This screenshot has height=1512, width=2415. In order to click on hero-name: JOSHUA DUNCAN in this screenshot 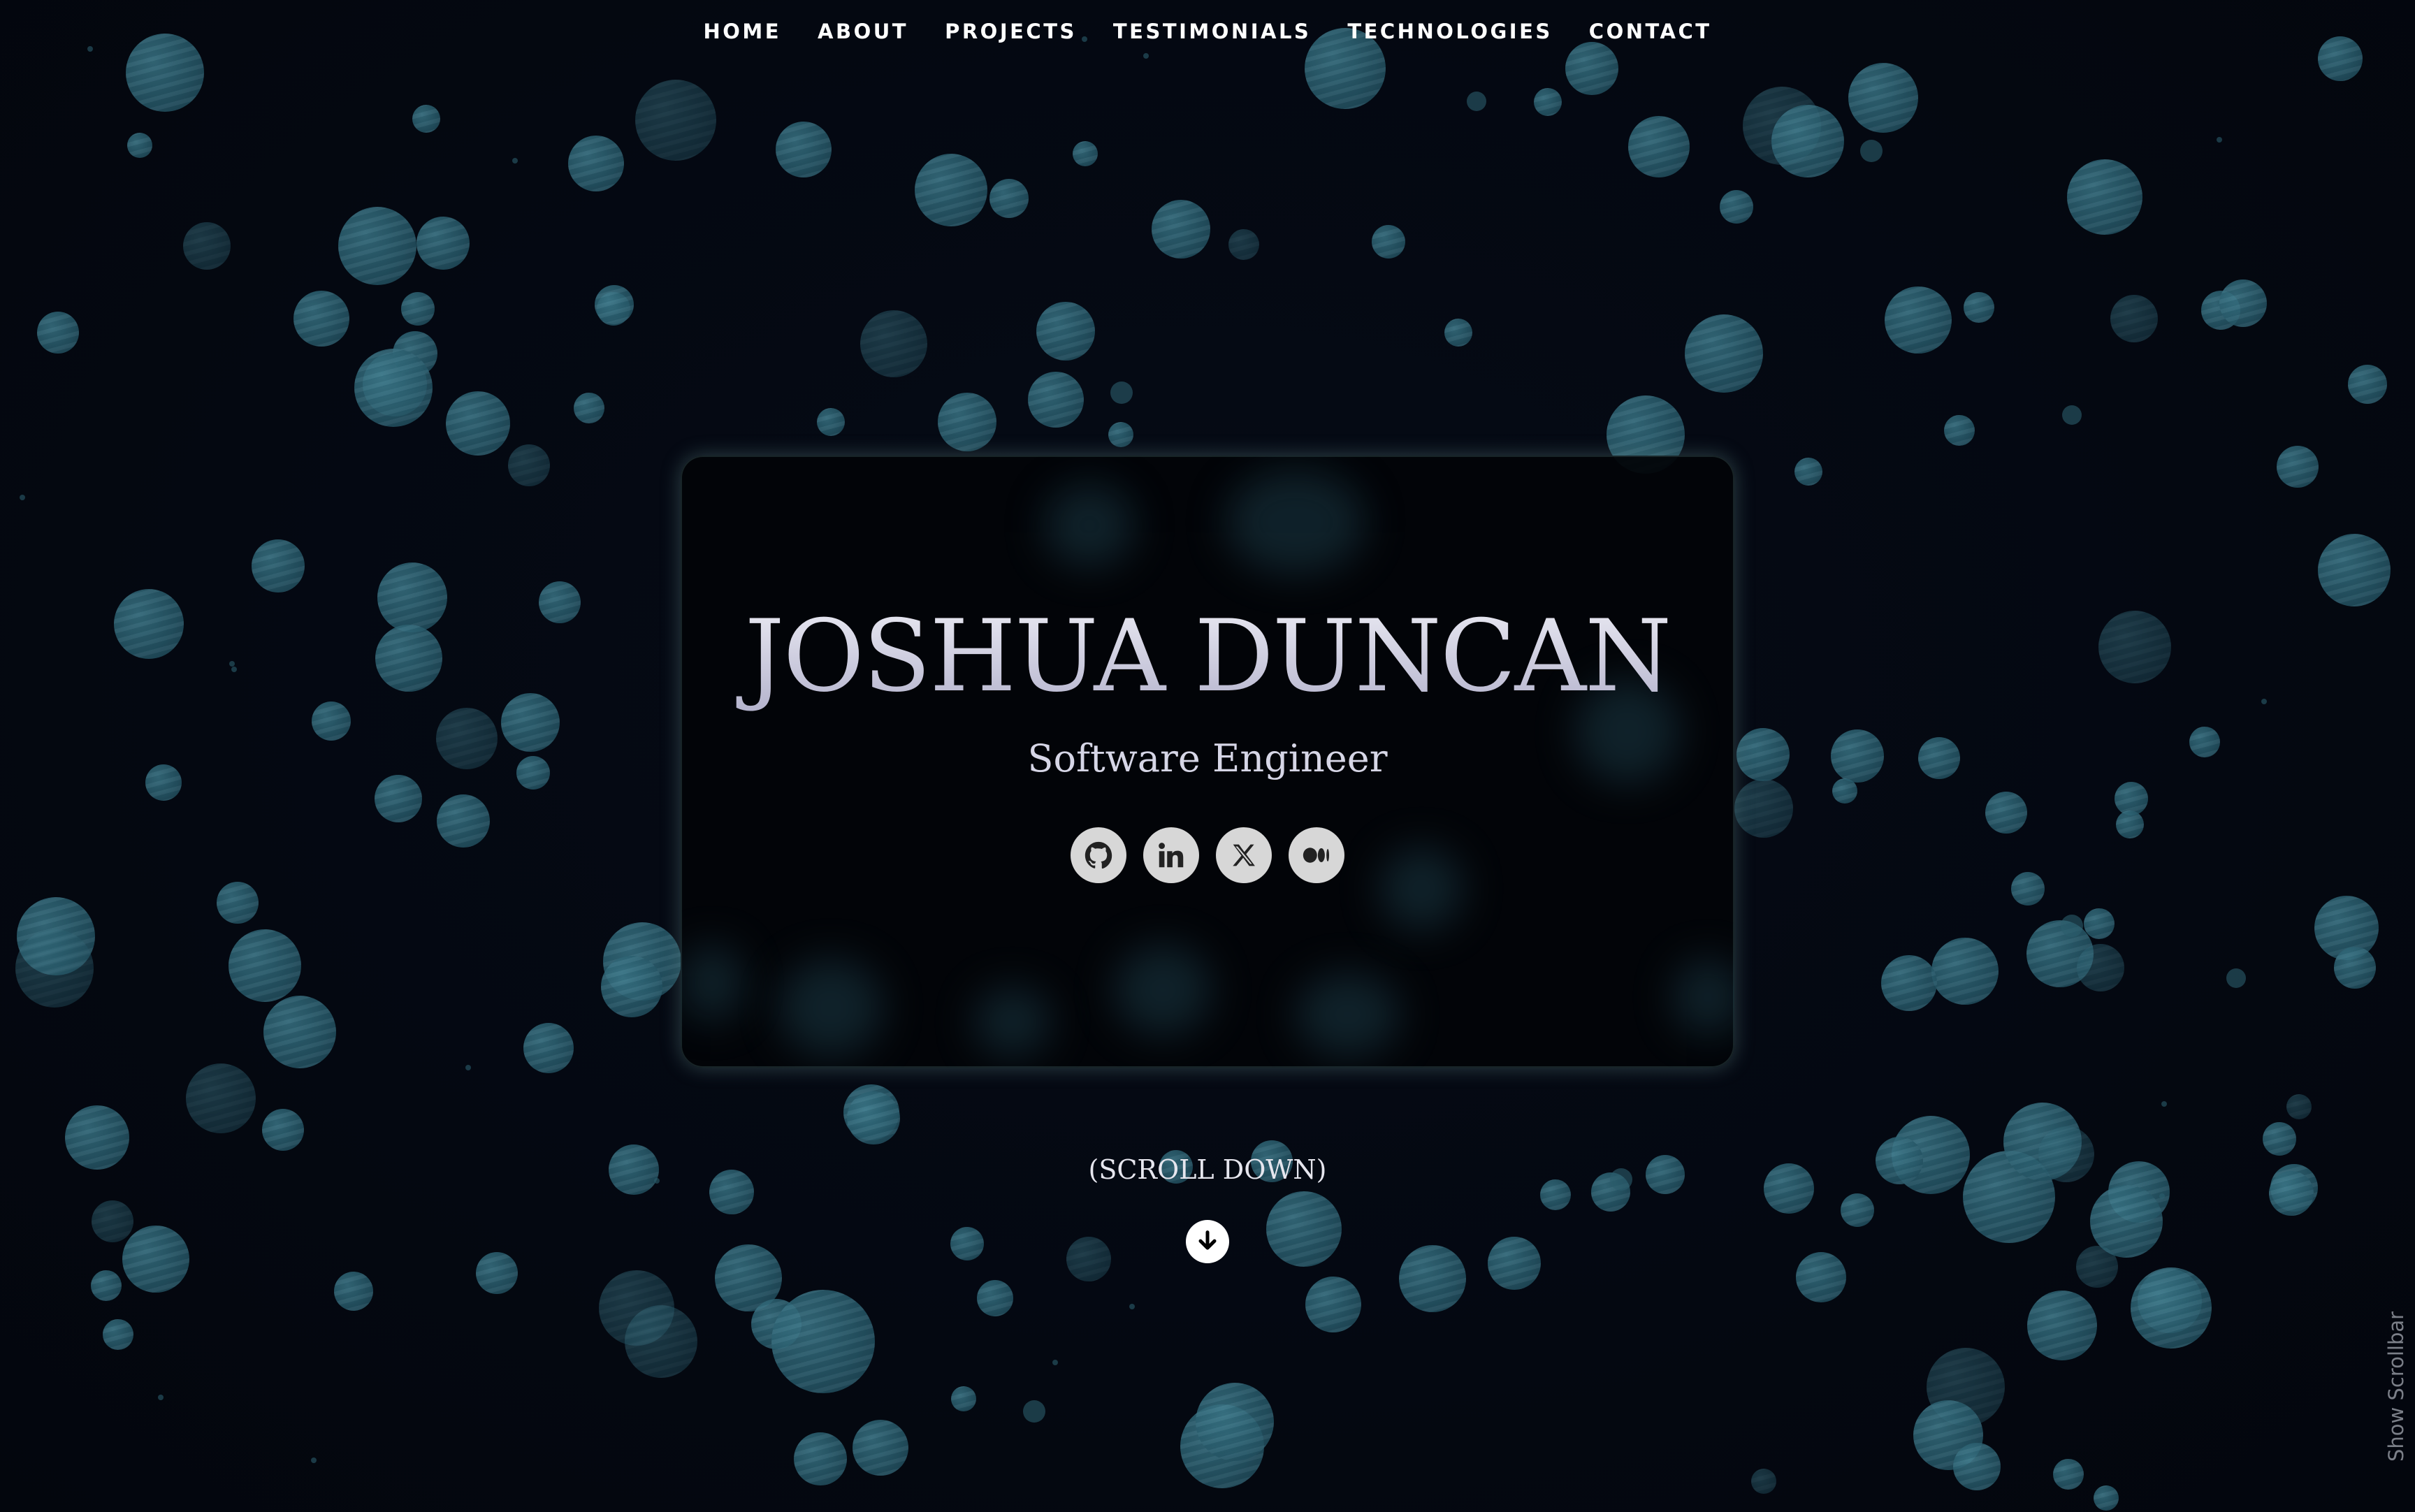, I will do `click(1207, 656)`.